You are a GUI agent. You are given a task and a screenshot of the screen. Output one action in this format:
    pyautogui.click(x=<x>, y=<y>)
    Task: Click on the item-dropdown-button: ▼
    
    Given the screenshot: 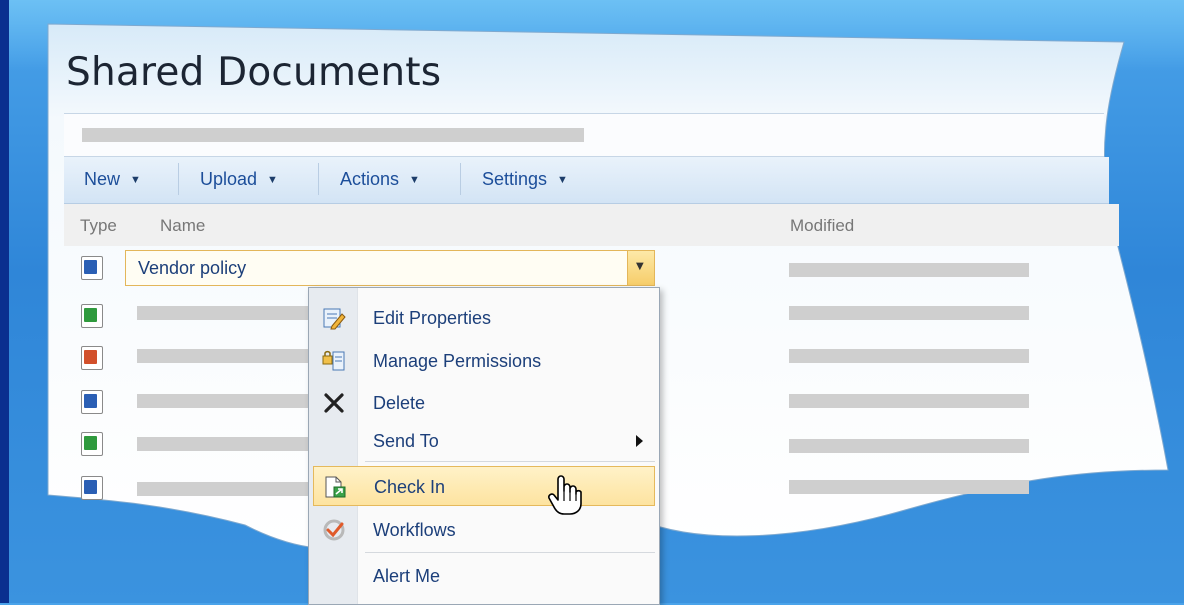 What is the action you would take?
    pyautogui.click(x=640, y=268)
    